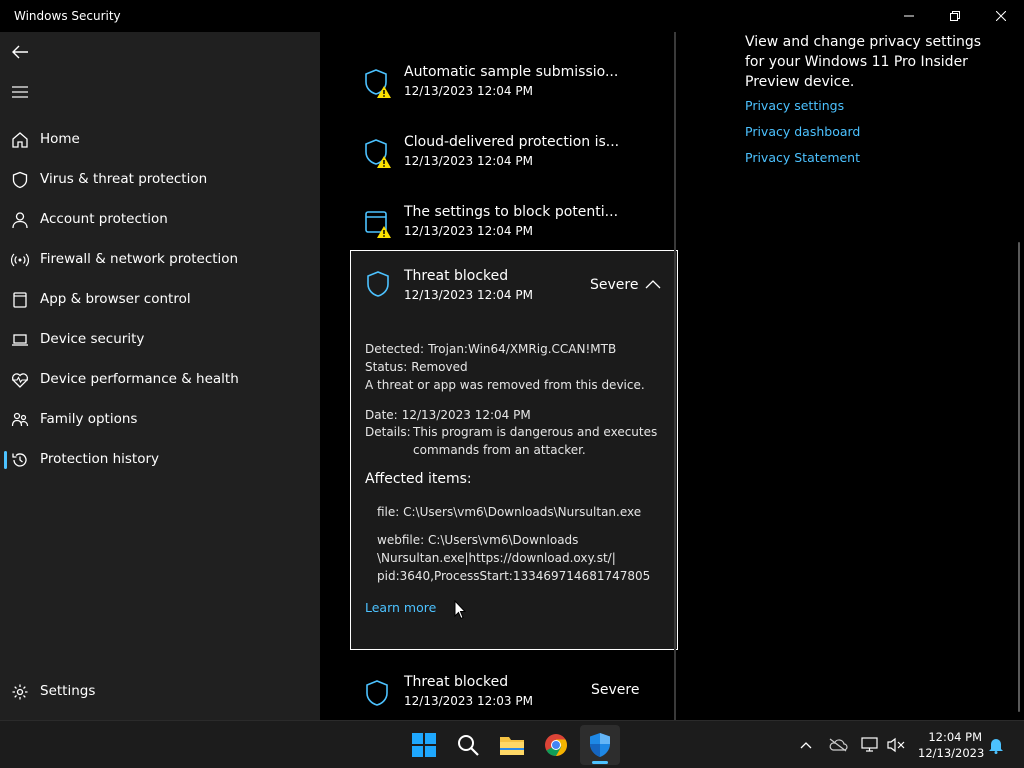  Describe the element at coordinates (496, 558) in the screenshot. I see `affected-webfile-line: \Nursultan.exe|https://download.oxy.st/|` at that location.